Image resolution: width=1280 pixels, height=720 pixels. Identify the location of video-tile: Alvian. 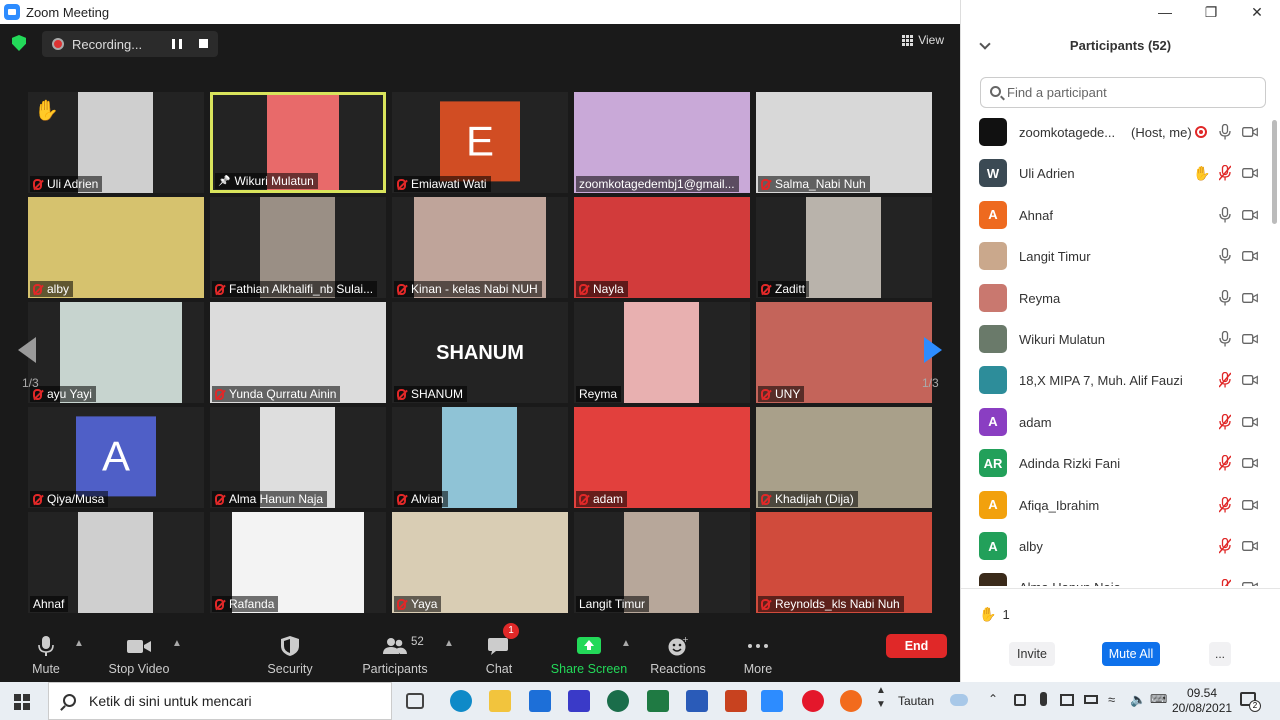
(480, 457).